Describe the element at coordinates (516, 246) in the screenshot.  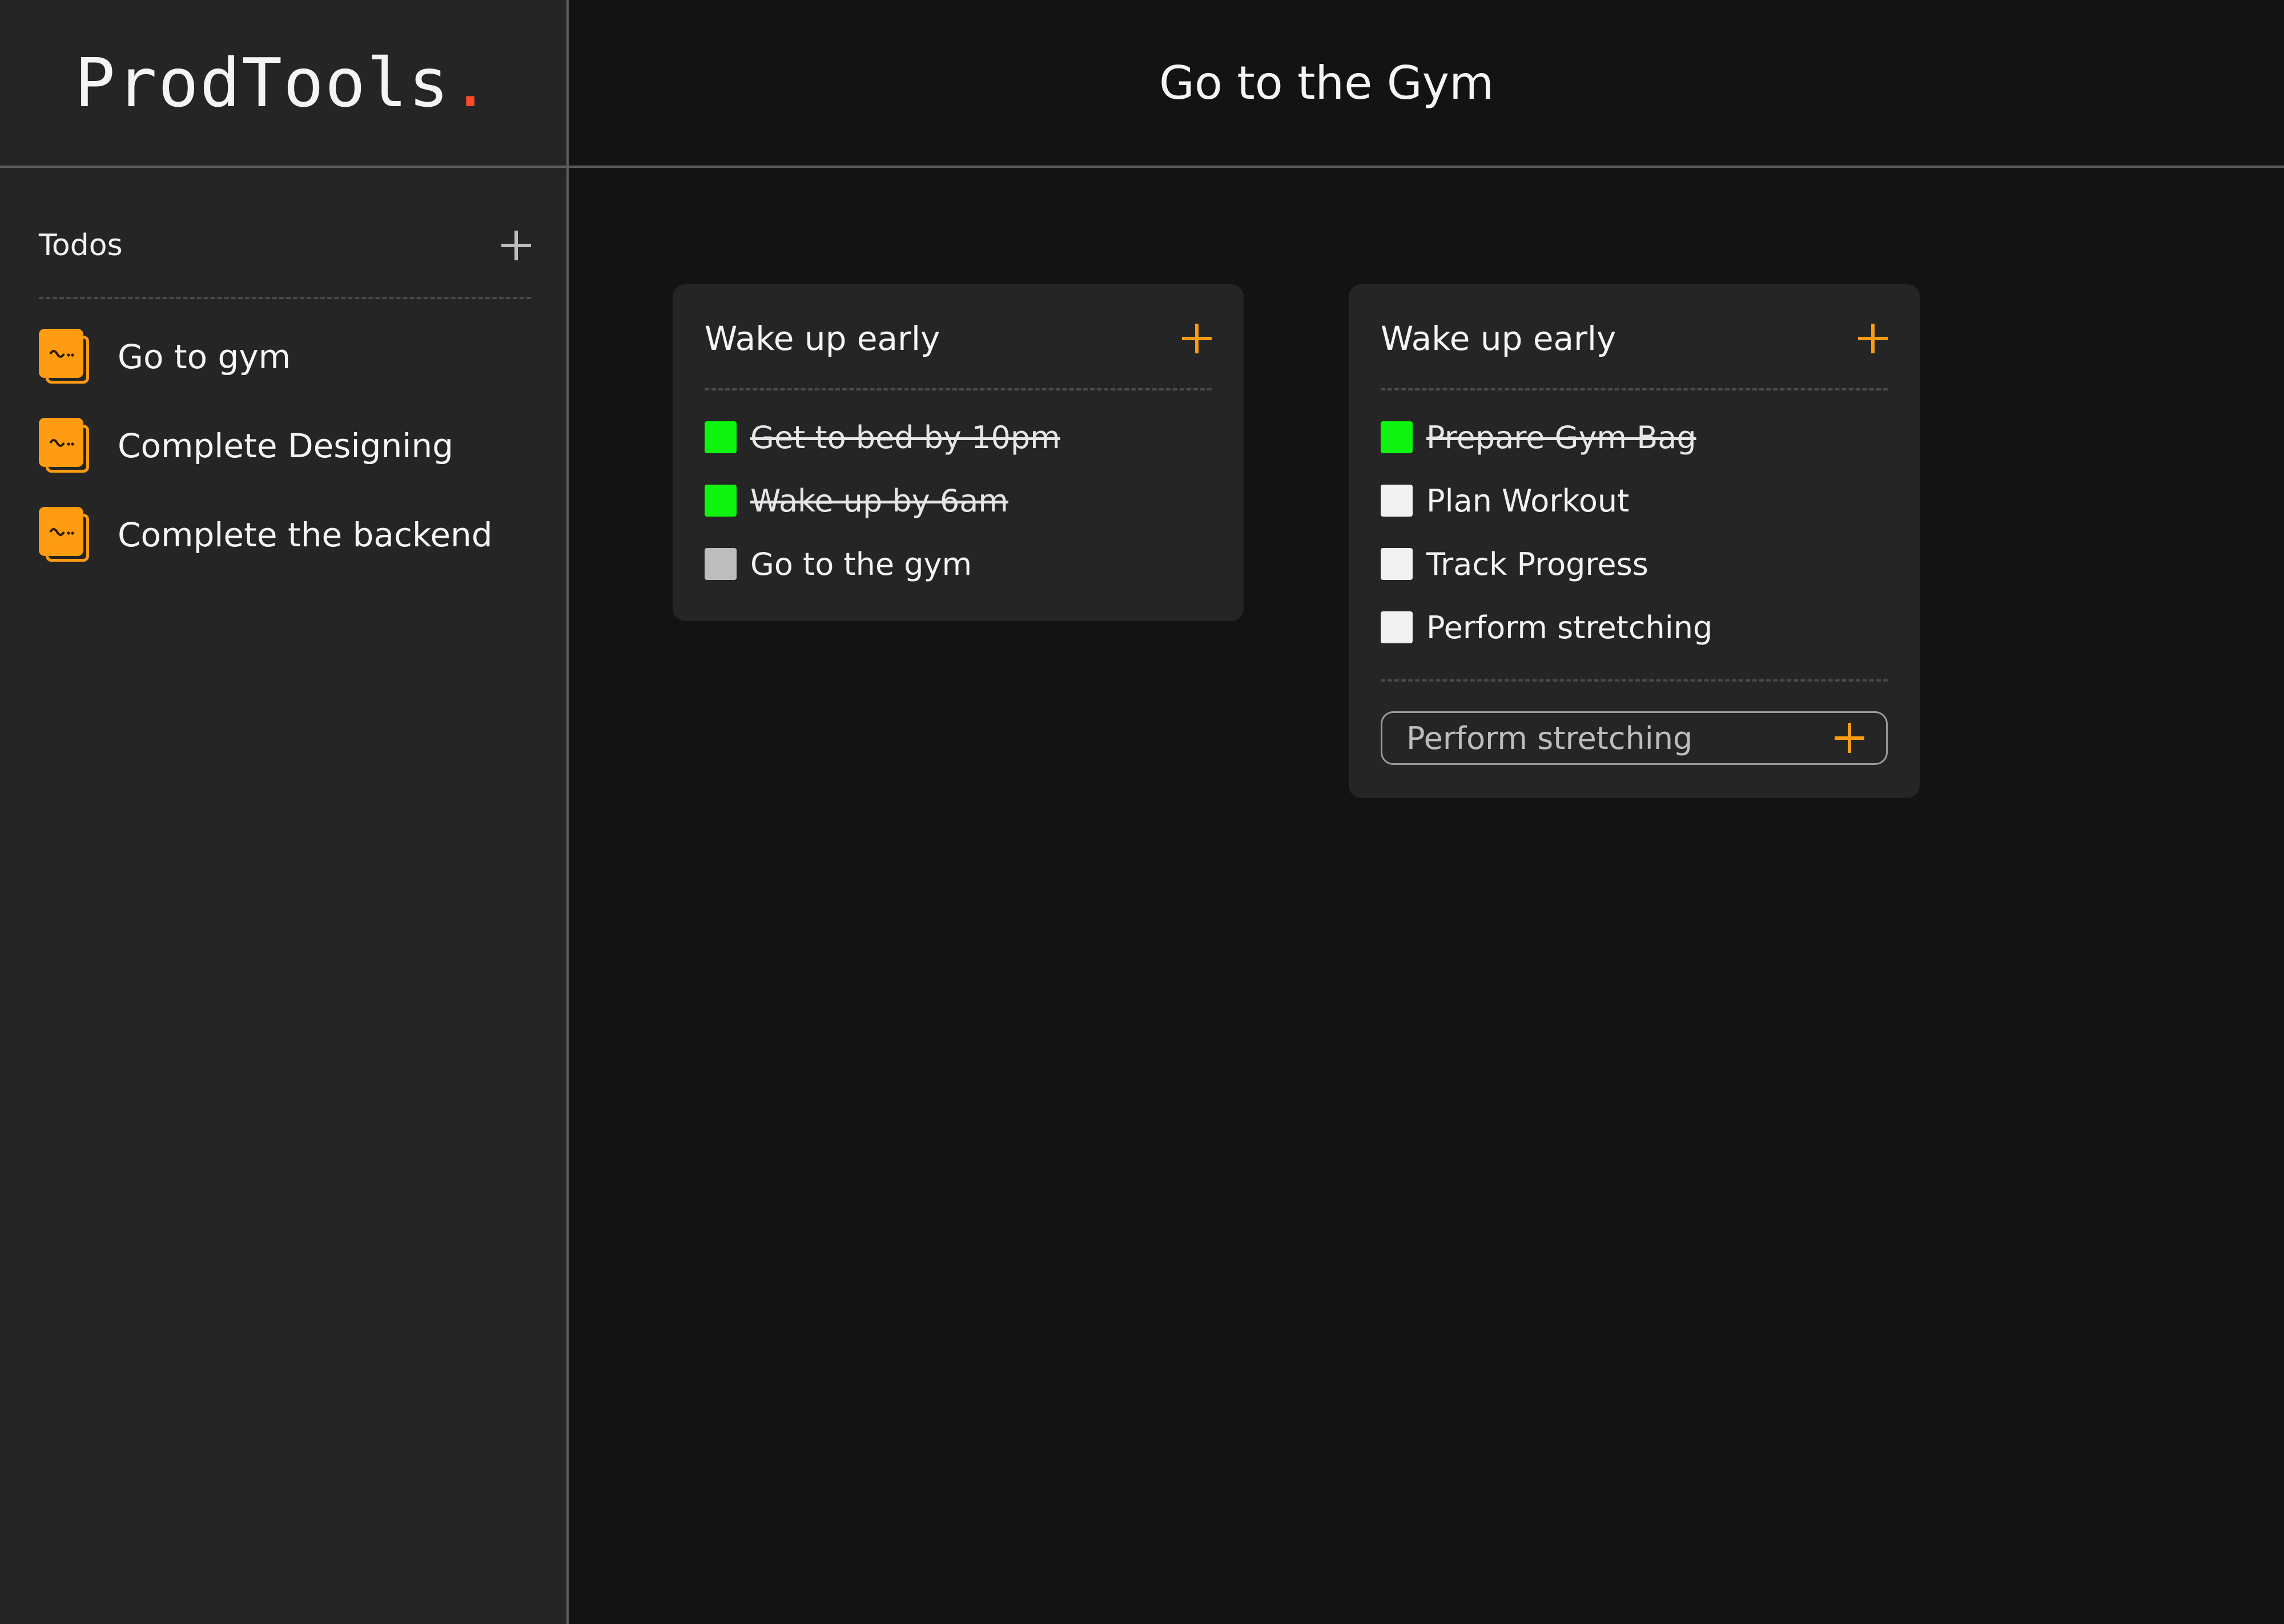
I see `add-todo-plus-icon` at that location.